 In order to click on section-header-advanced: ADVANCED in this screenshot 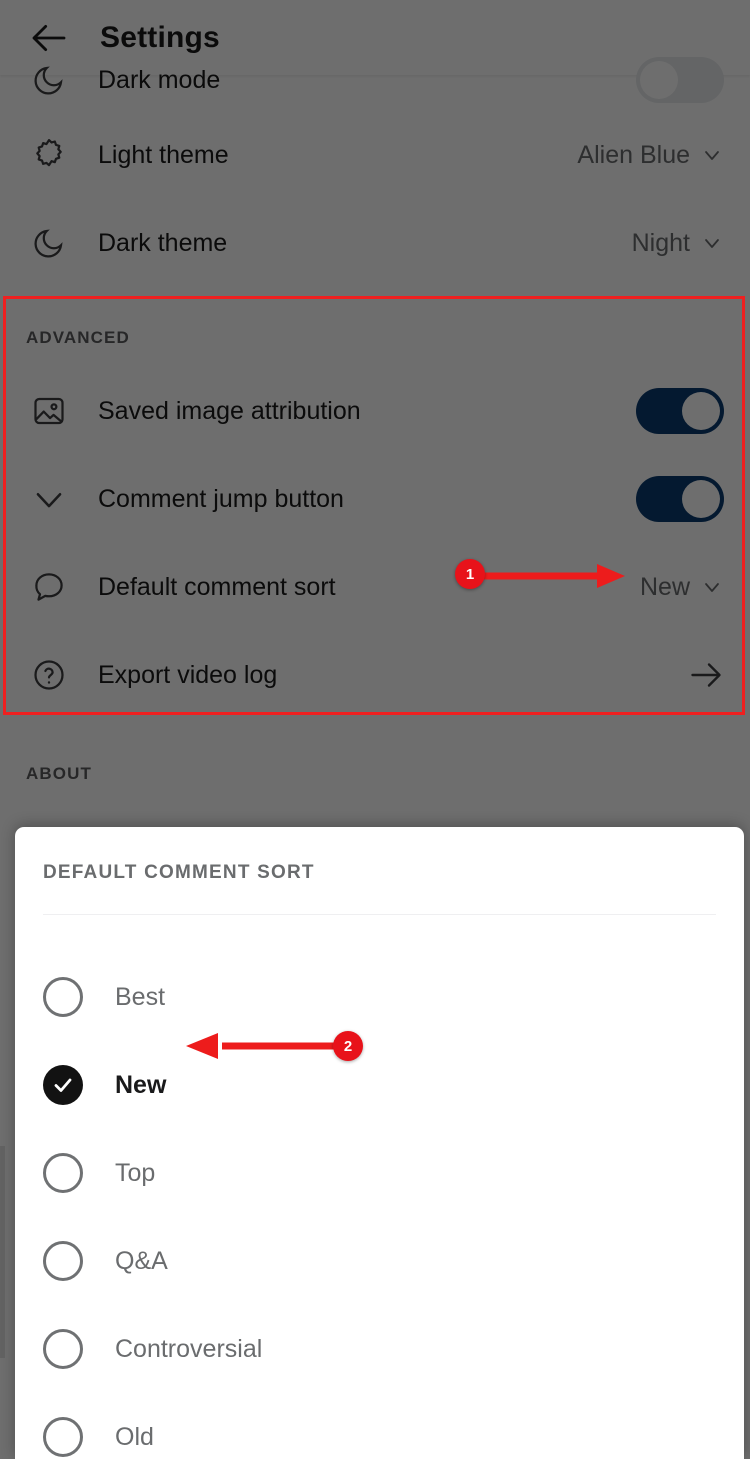, I will do `click(78, 337)`.